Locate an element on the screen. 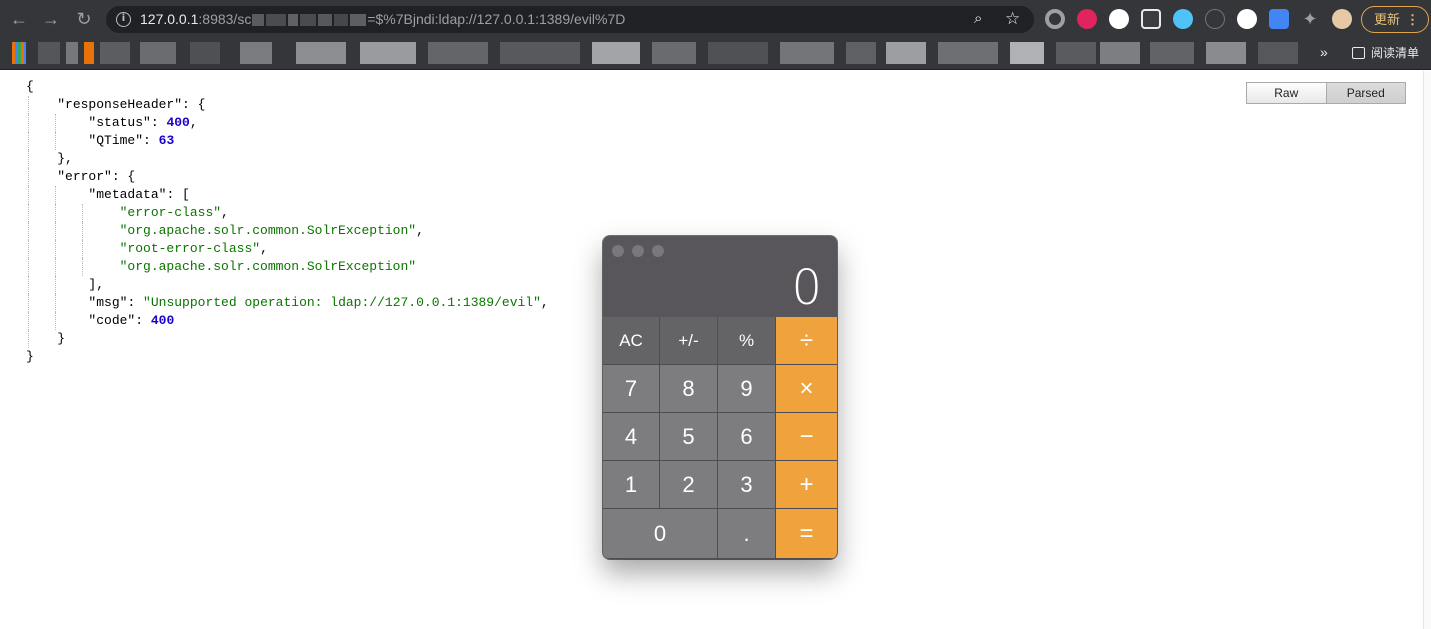  json-line: "code": 400 is located at coordinates (287, 321).